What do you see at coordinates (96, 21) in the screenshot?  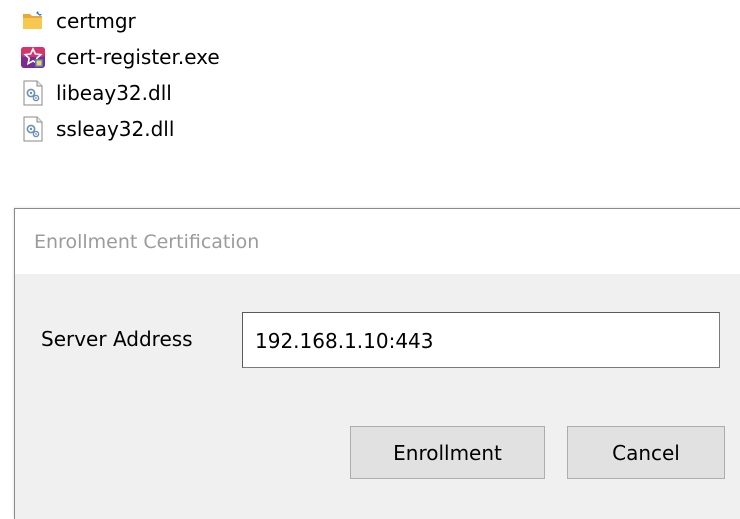 I see `file-name: certmgr` at bounding box center [96, 21].